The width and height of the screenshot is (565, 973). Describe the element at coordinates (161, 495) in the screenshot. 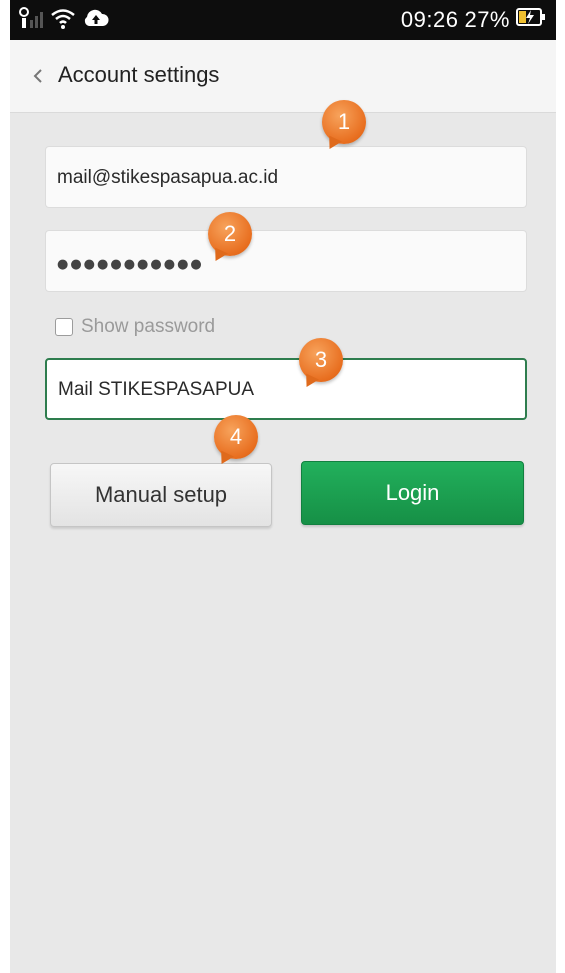

I see `manual-setup-button: Manual setup` at that location.